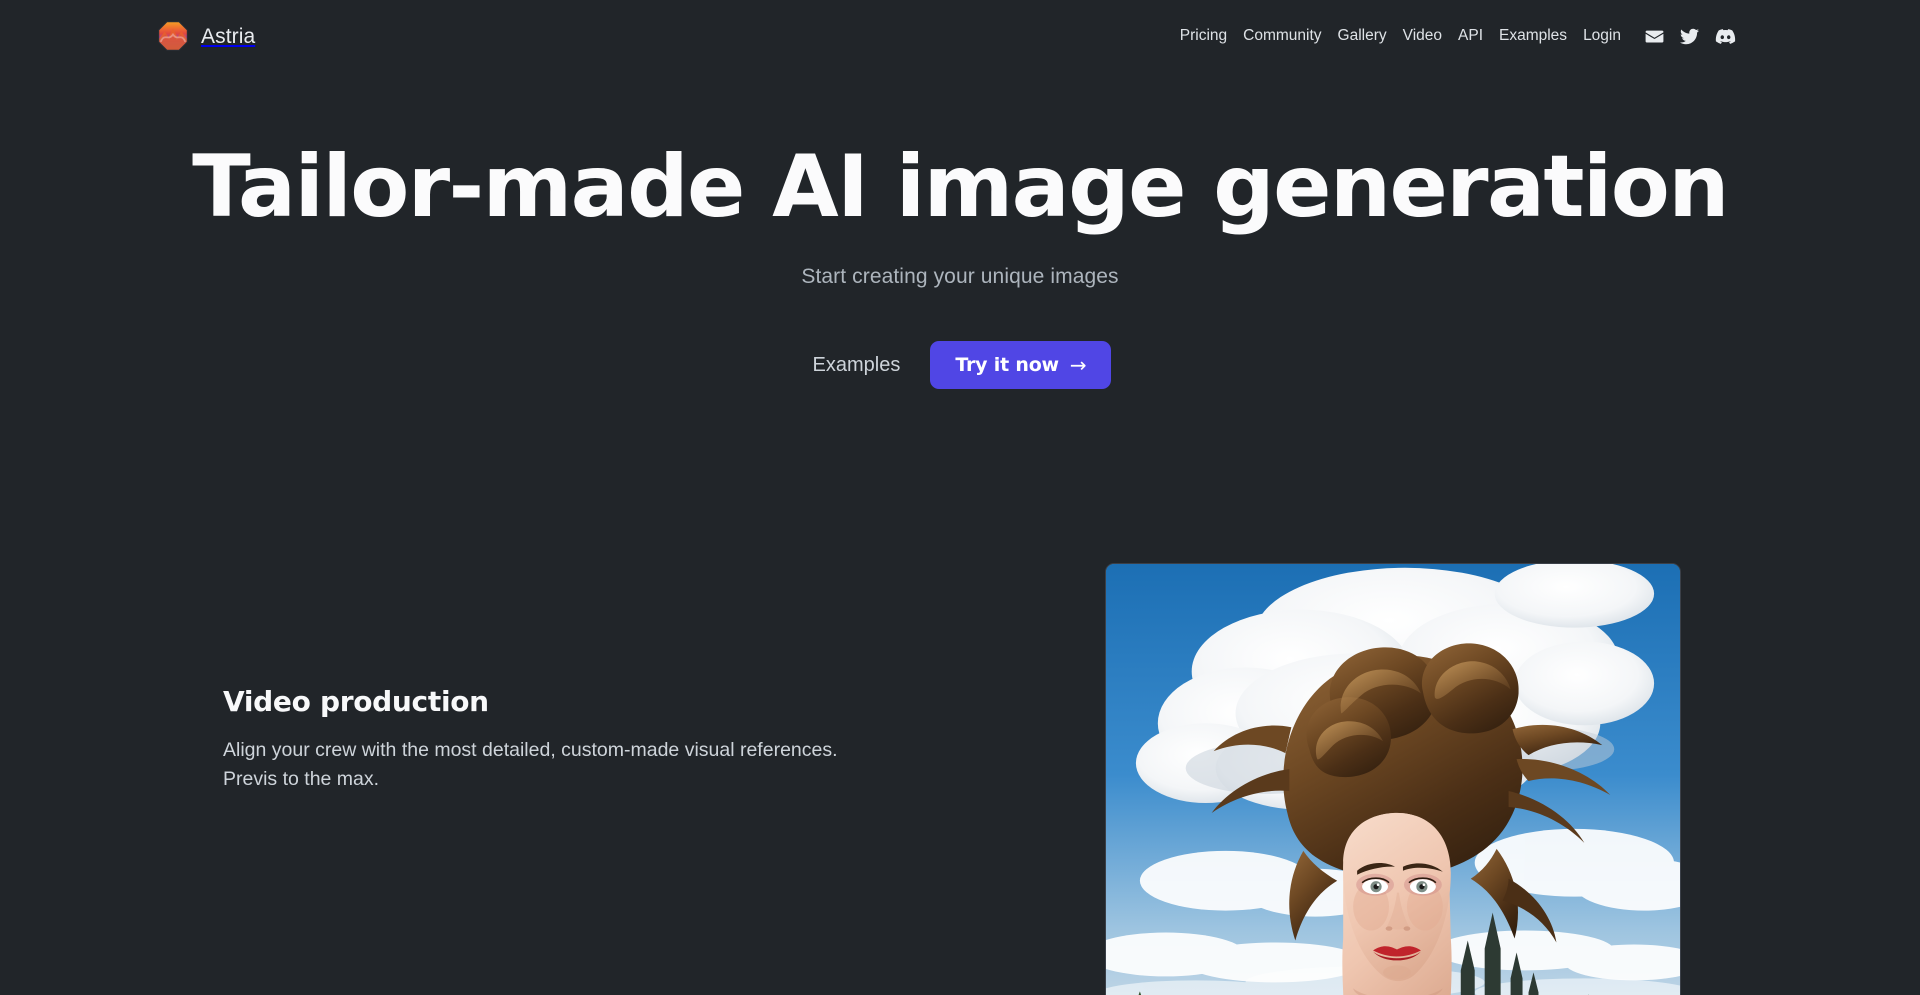 The image size is (1920, 995). Describe the element at coordinates (857, 365) in the screenshot. I see `examples-button: Examples` at that location.